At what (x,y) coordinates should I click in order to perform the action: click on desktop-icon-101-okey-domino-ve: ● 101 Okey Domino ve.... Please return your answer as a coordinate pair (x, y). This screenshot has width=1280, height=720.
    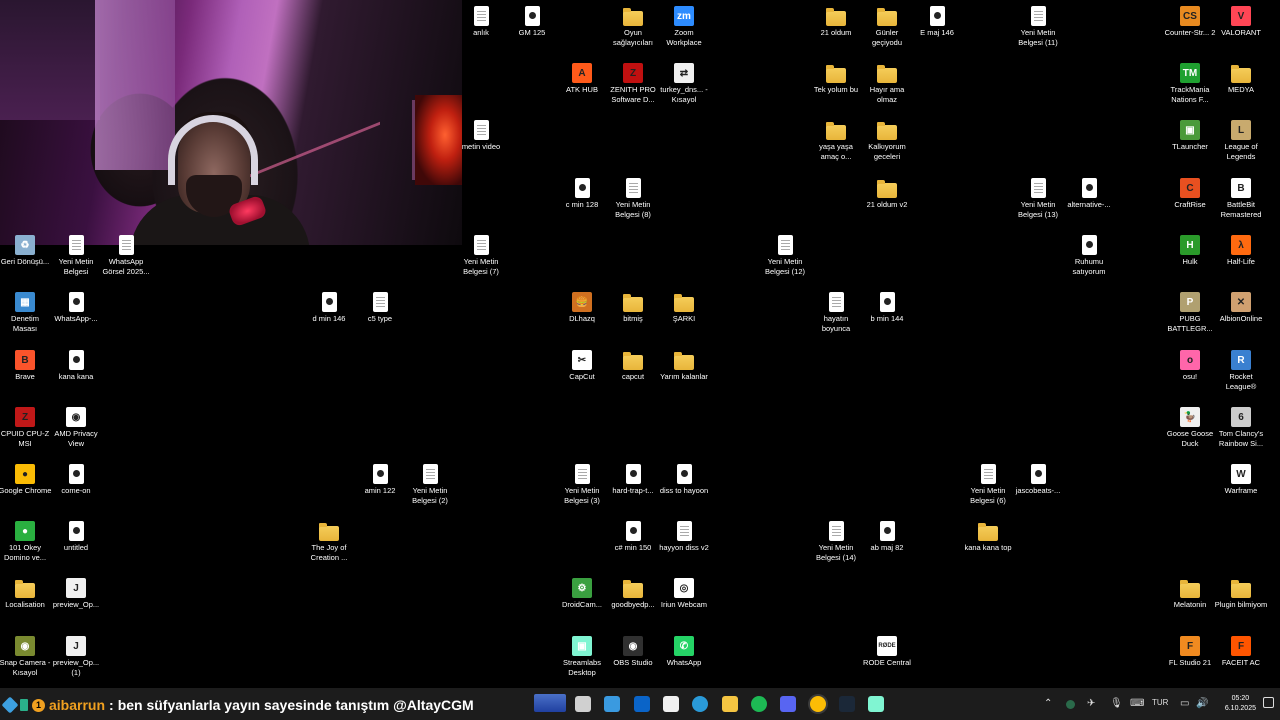
    Looking at the image, I should click on (26, 541).